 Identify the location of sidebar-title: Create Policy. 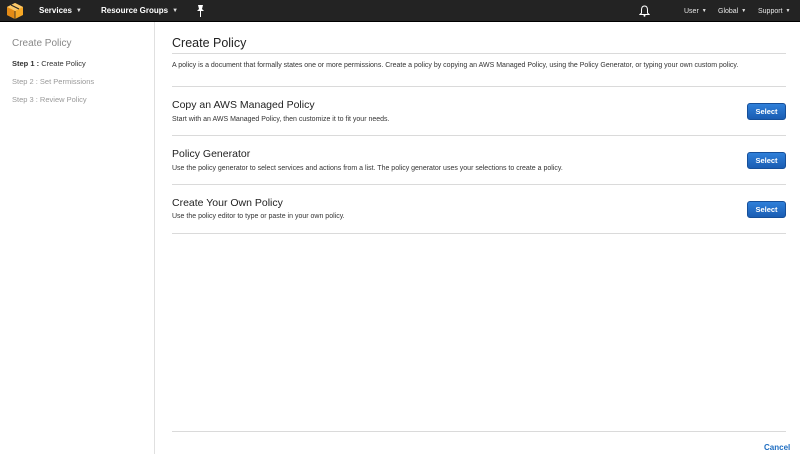
(42, 43).